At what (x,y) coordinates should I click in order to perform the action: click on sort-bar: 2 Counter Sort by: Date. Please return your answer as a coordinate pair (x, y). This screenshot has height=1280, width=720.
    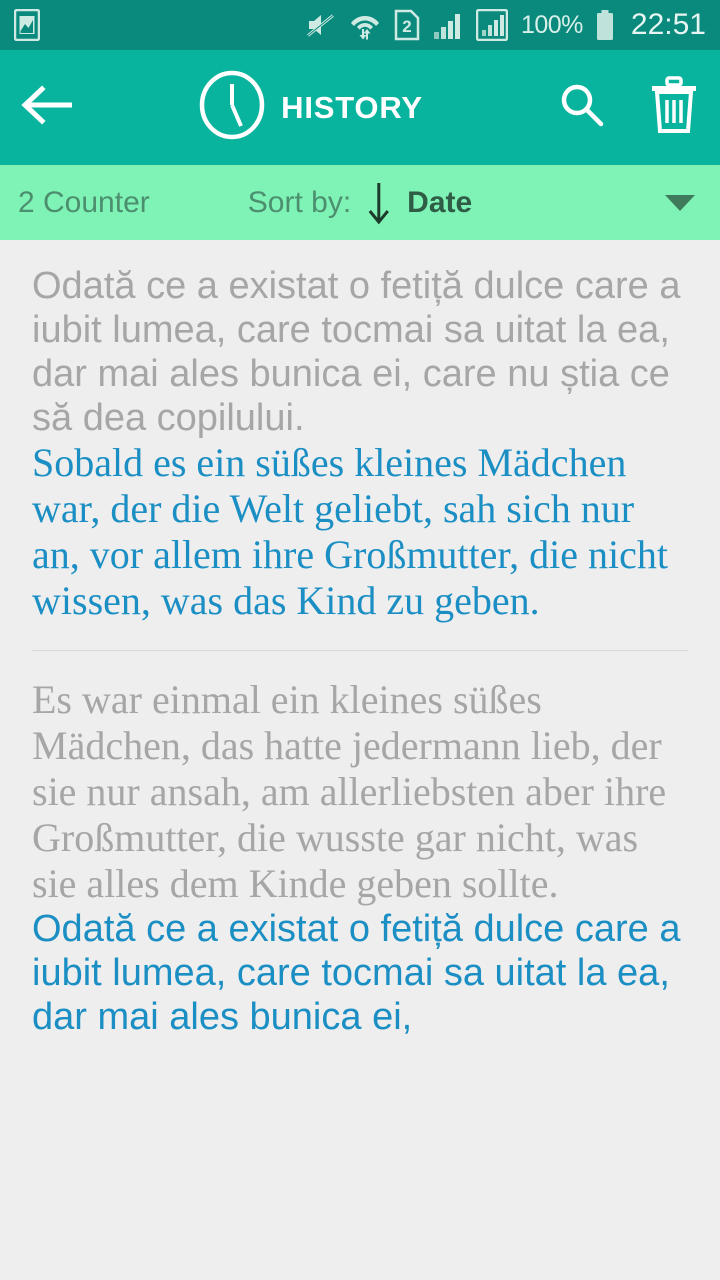
    Looking at the image, I should click on (360, 202).